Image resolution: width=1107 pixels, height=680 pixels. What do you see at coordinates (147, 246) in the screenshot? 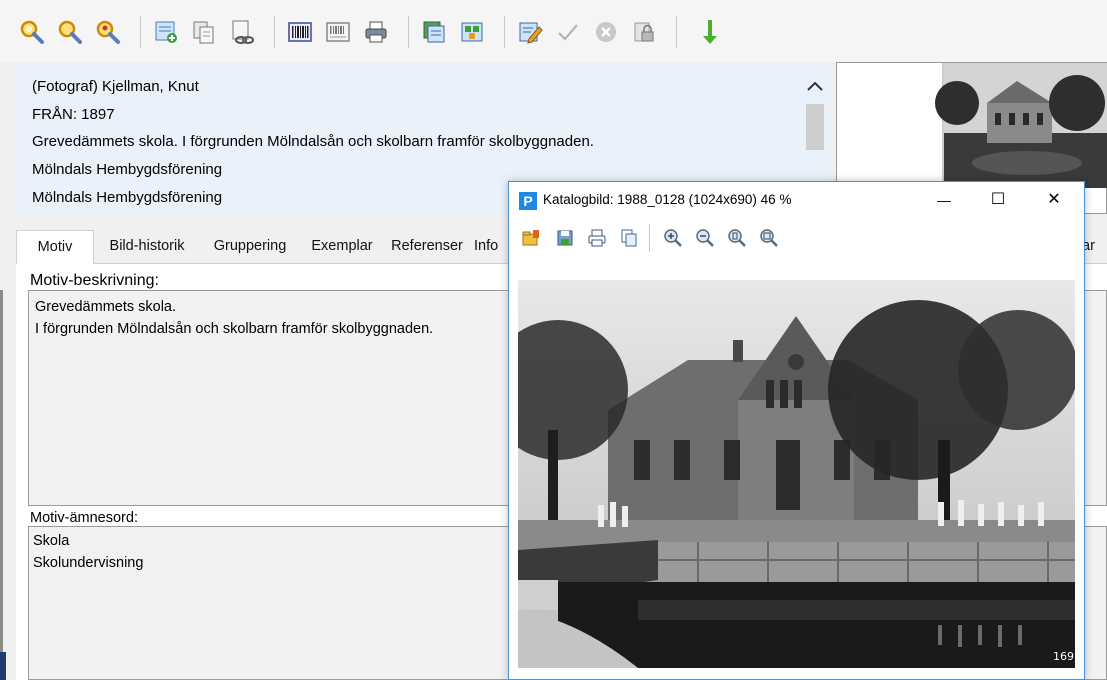
I see `tab-bild-historik: Bild-historik` at bounding box center [147, 246].